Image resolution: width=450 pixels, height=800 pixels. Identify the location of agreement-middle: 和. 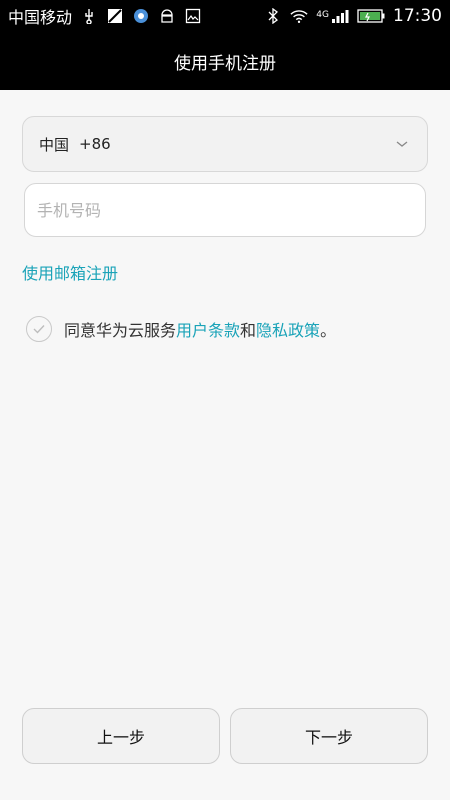
(248, 330).